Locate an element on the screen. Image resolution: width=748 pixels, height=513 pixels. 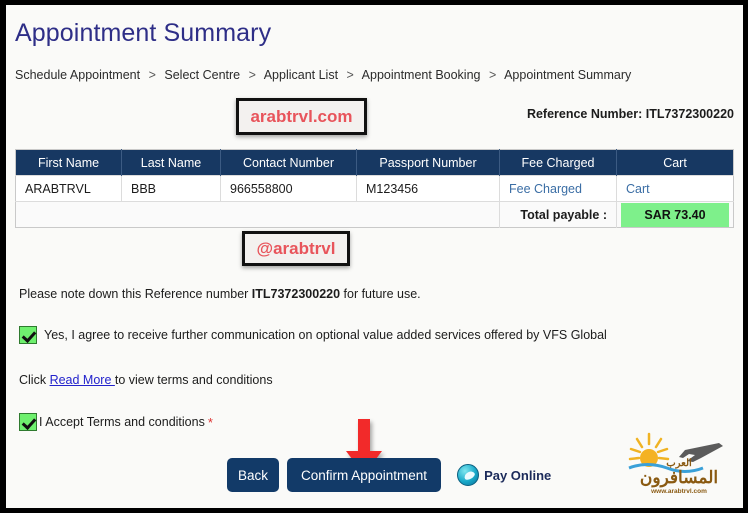
breadcrumb-item-appointment-summary: Appointment Summary is located at coordinates (567, 75).